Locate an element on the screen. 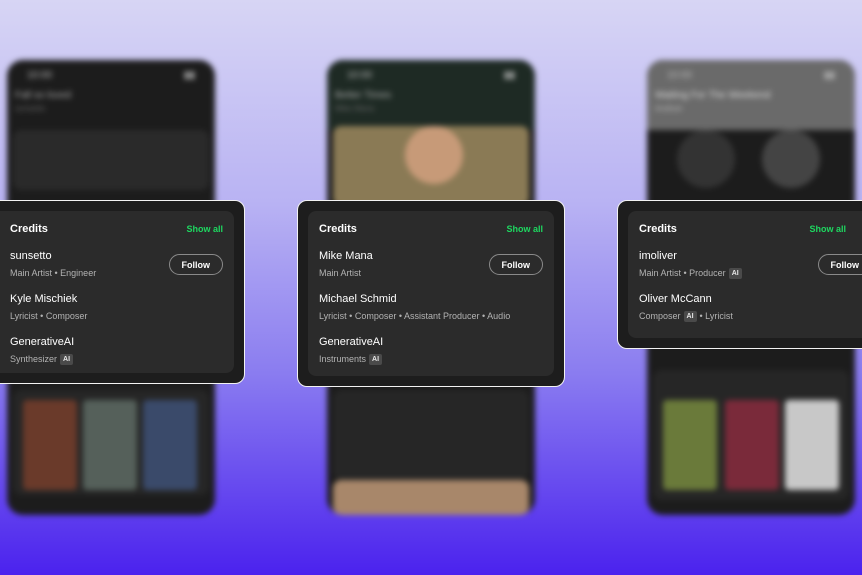 Image resolution: width=862 pixels, height=575 pixels. credit-roles: Synthesizer is located at coordinates (34, 359).